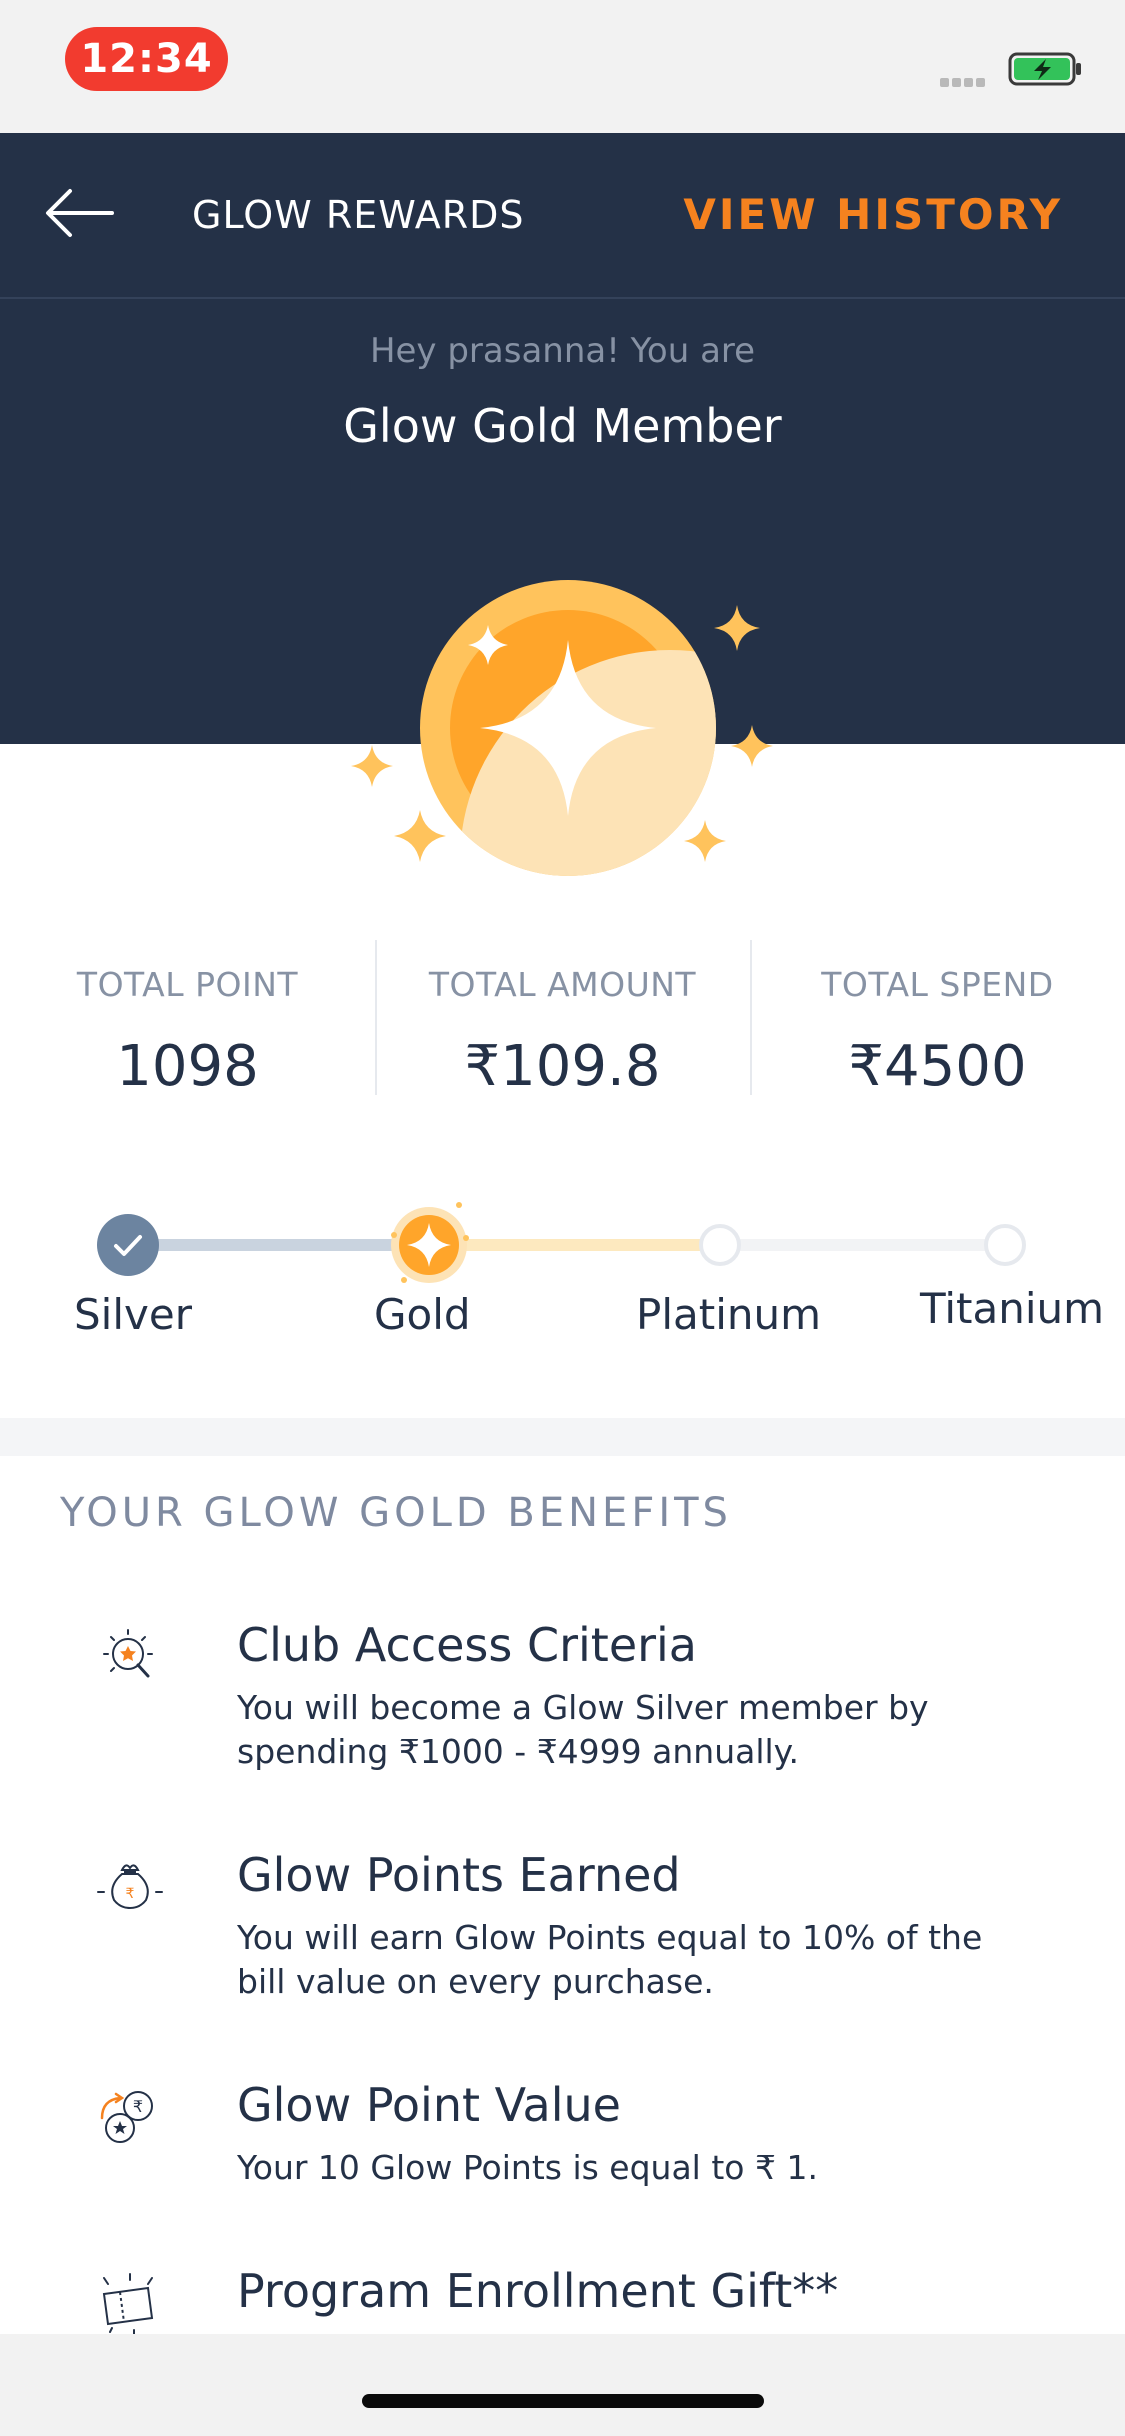 The height and width of the screenshot is (2436, 1125). I want to click on app-header: GLOW REWARDS VIEW HISTORY, so click(562, 216).